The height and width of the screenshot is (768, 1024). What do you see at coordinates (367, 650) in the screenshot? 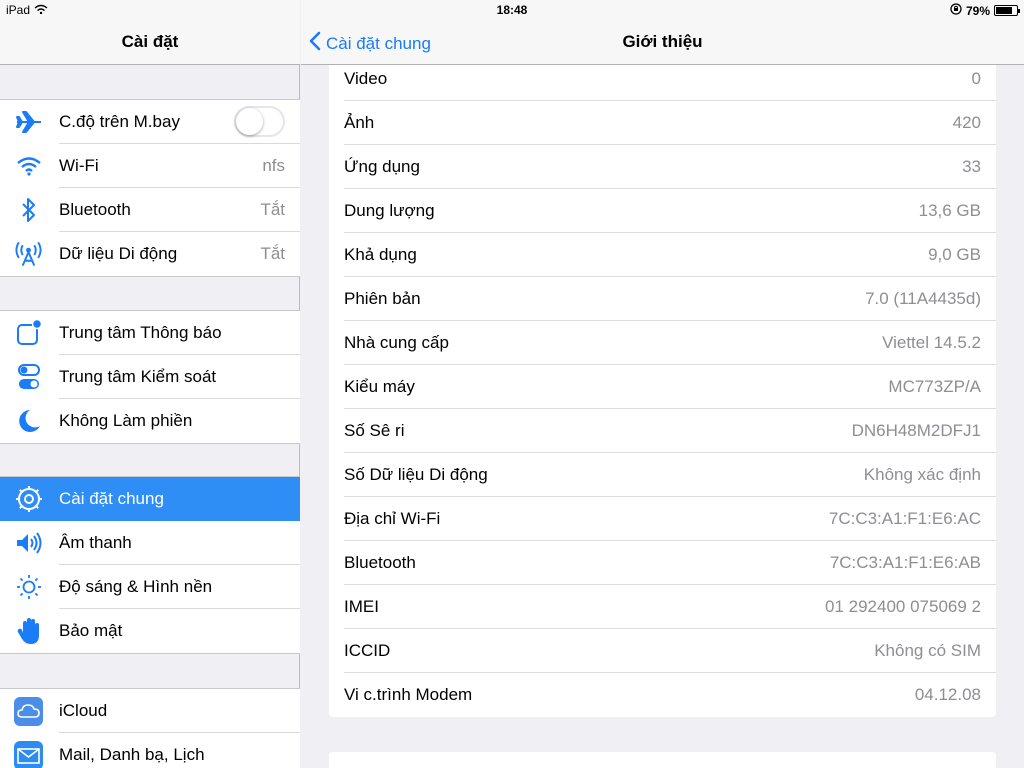
I see `info-key: ICCID` at bounding box center [367, 650].